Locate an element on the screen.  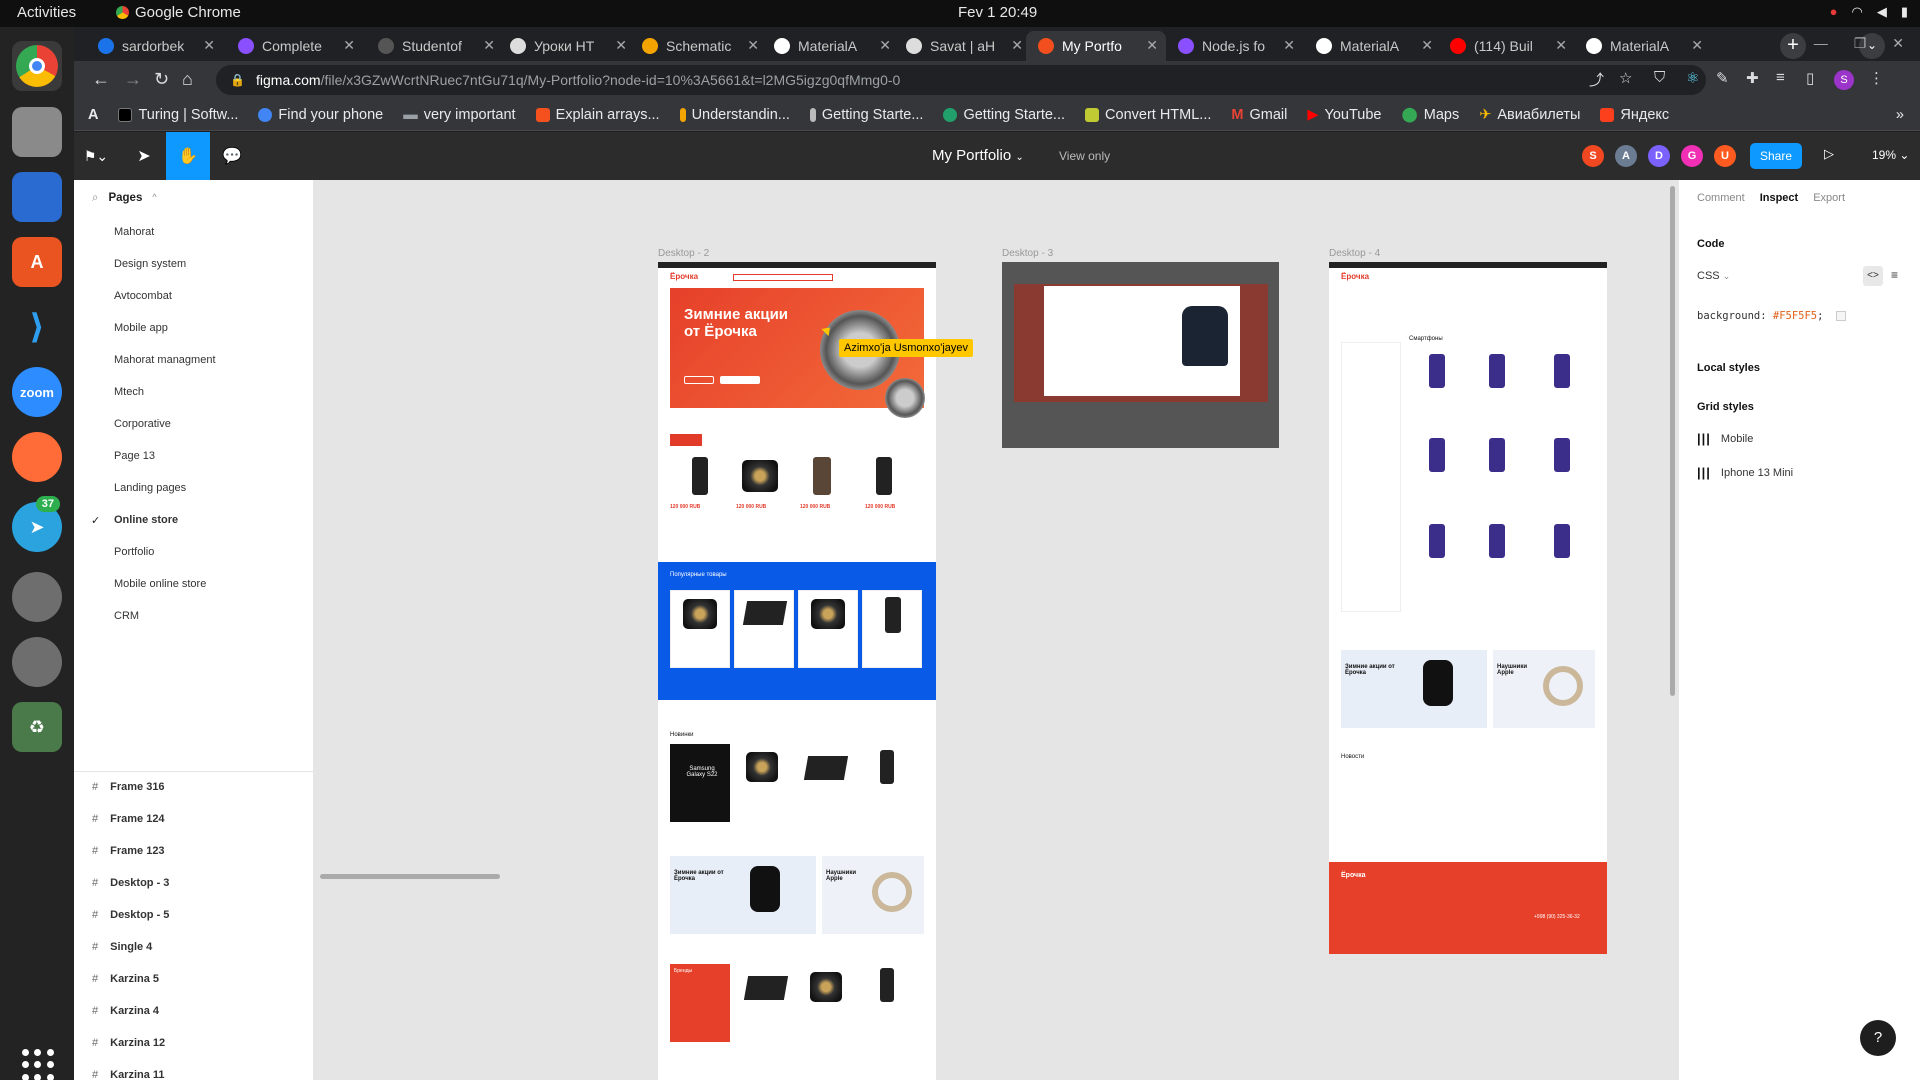
postman-icon is located at coordinates (37, 457).